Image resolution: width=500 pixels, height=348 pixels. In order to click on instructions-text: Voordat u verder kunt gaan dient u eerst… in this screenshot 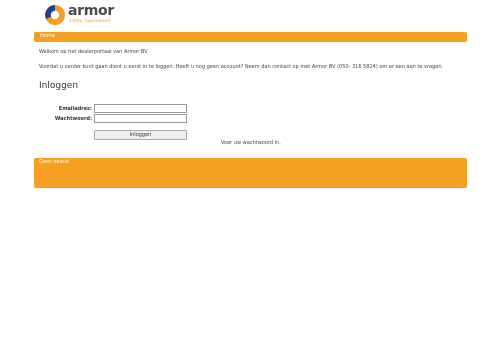, I will do `click(241, 67)`.